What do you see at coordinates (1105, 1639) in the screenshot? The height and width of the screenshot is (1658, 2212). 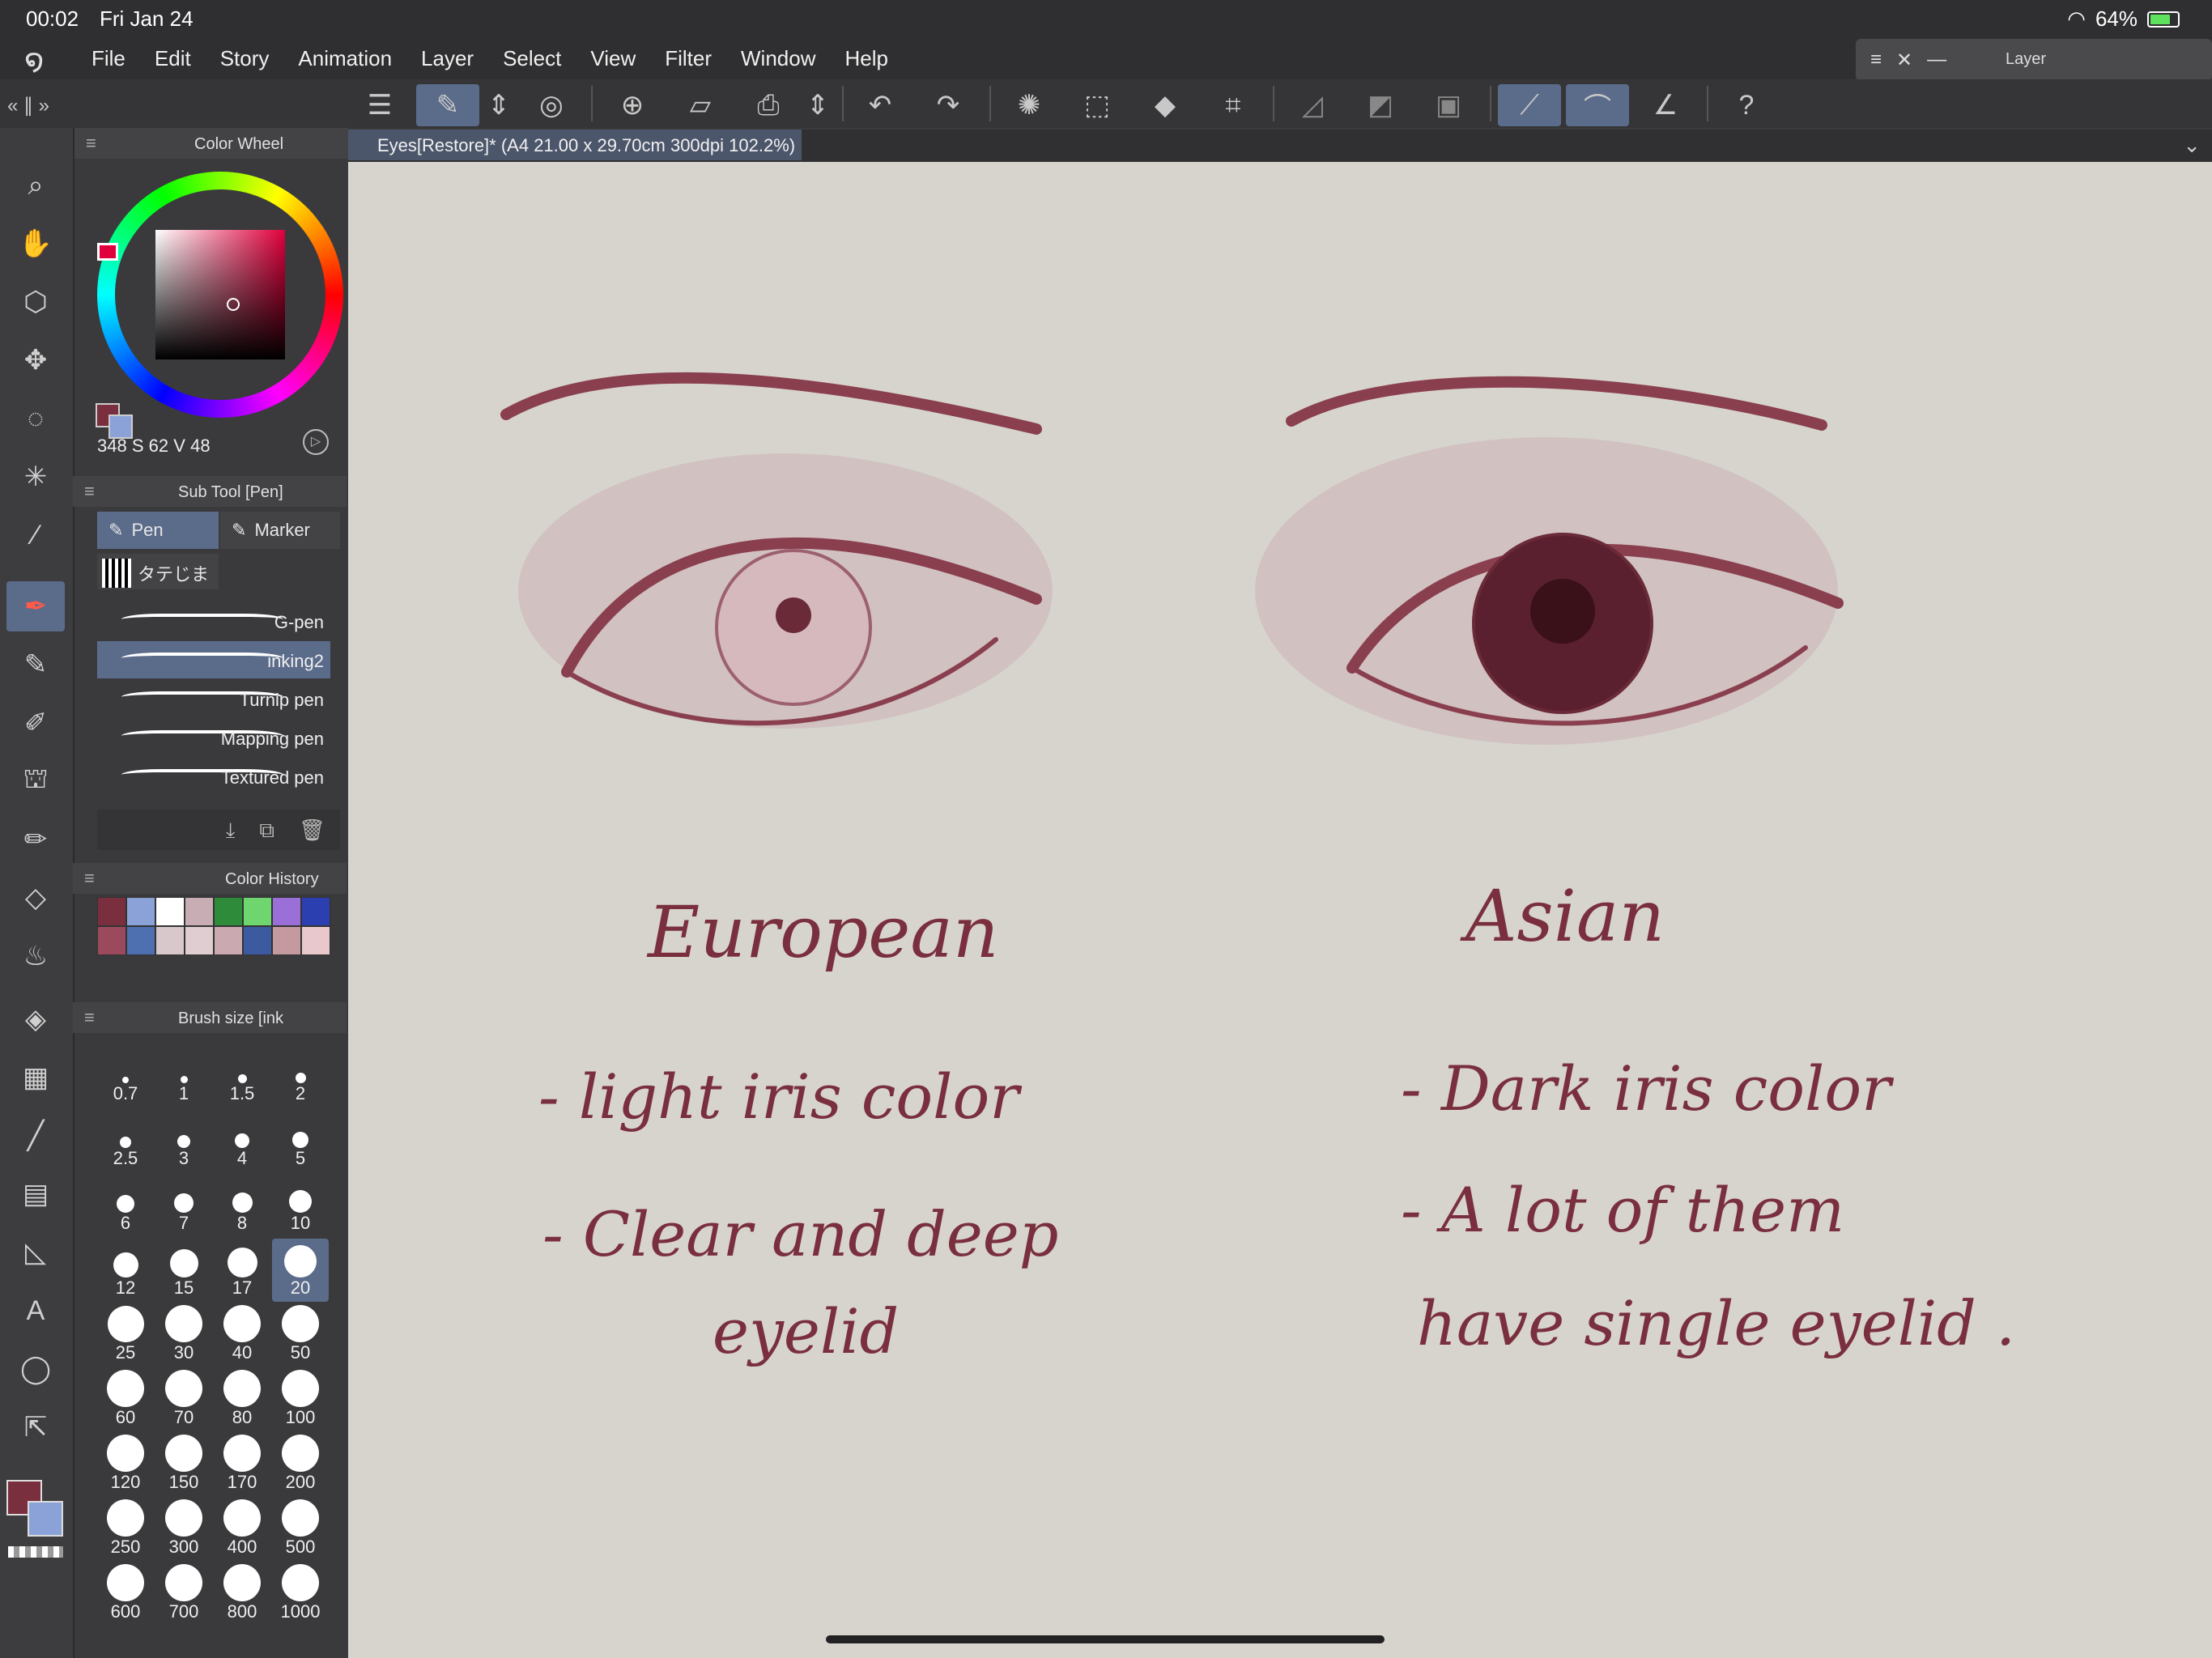 I see `home-indicator` at bounding box center [1105, 1639].